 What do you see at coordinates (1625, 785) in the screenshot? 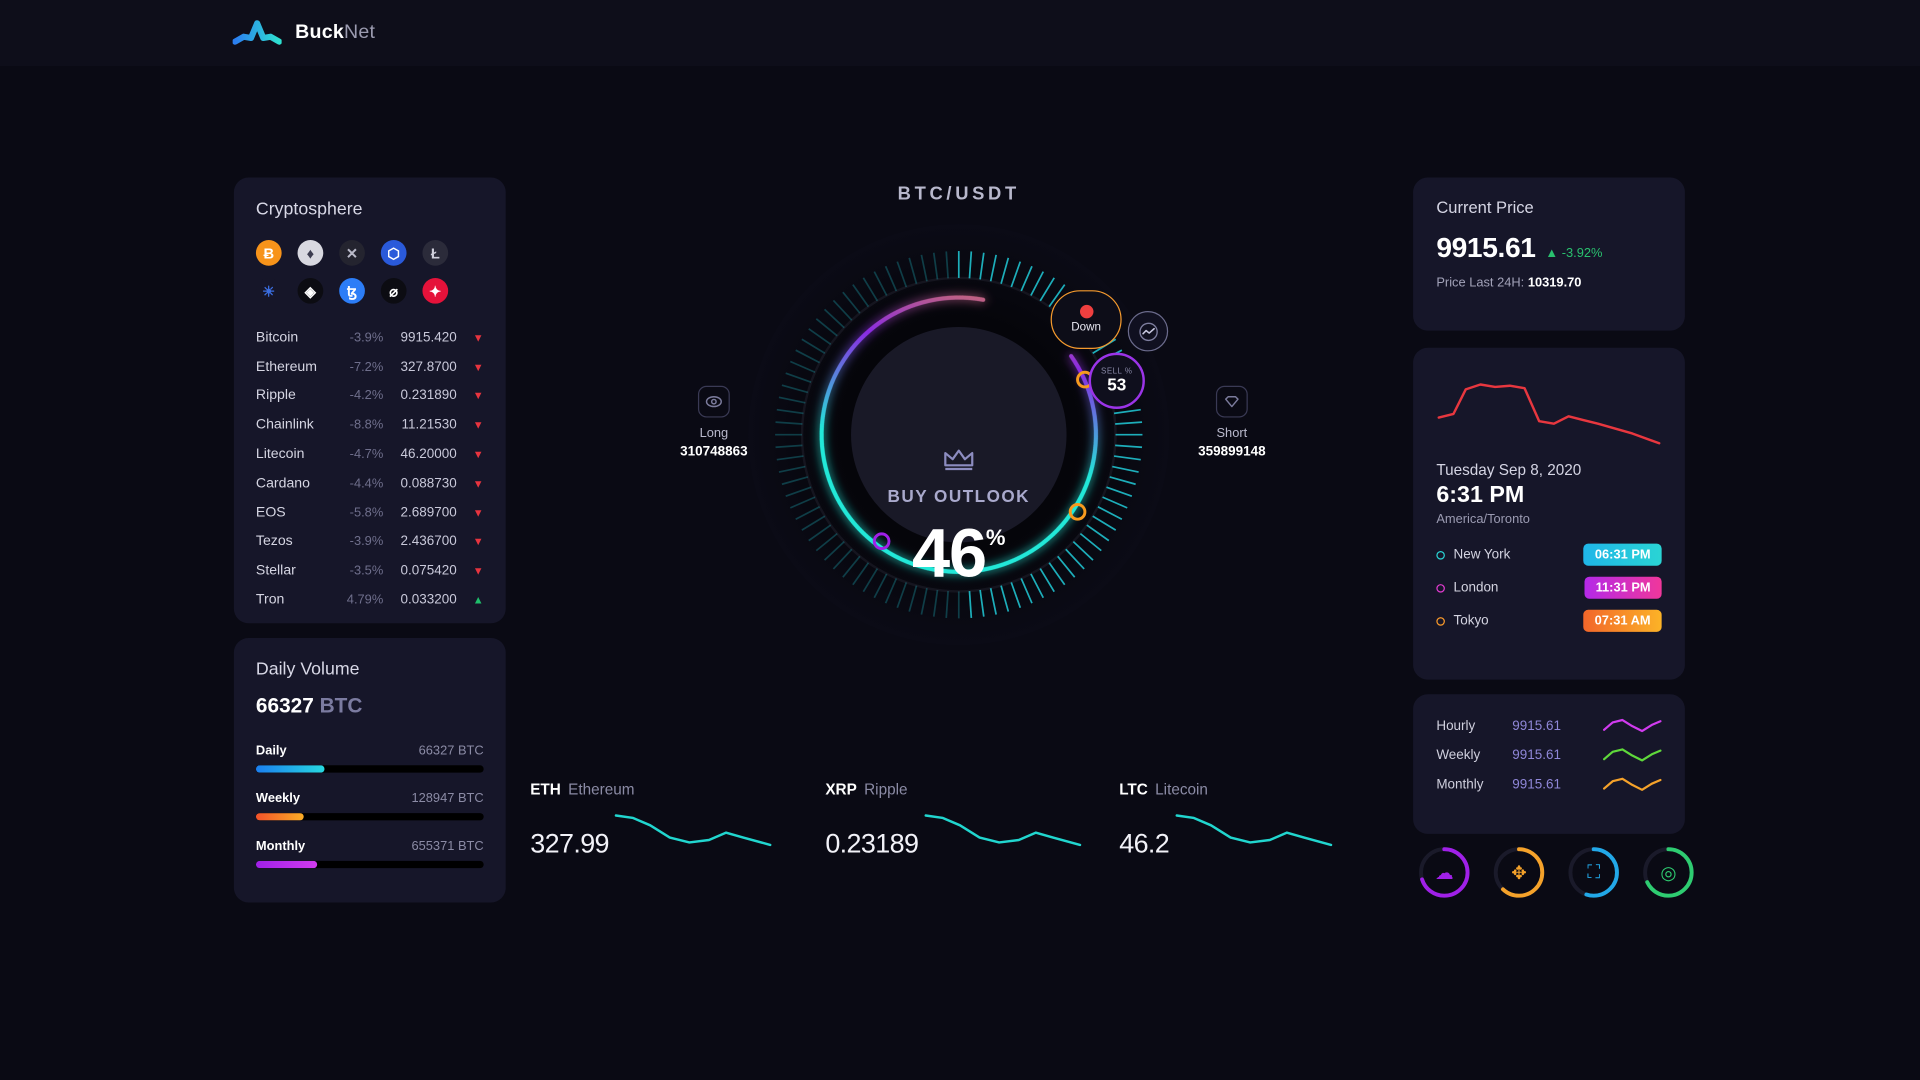
I see `timeframe-sparkline` at bounding box center [1625, 785].